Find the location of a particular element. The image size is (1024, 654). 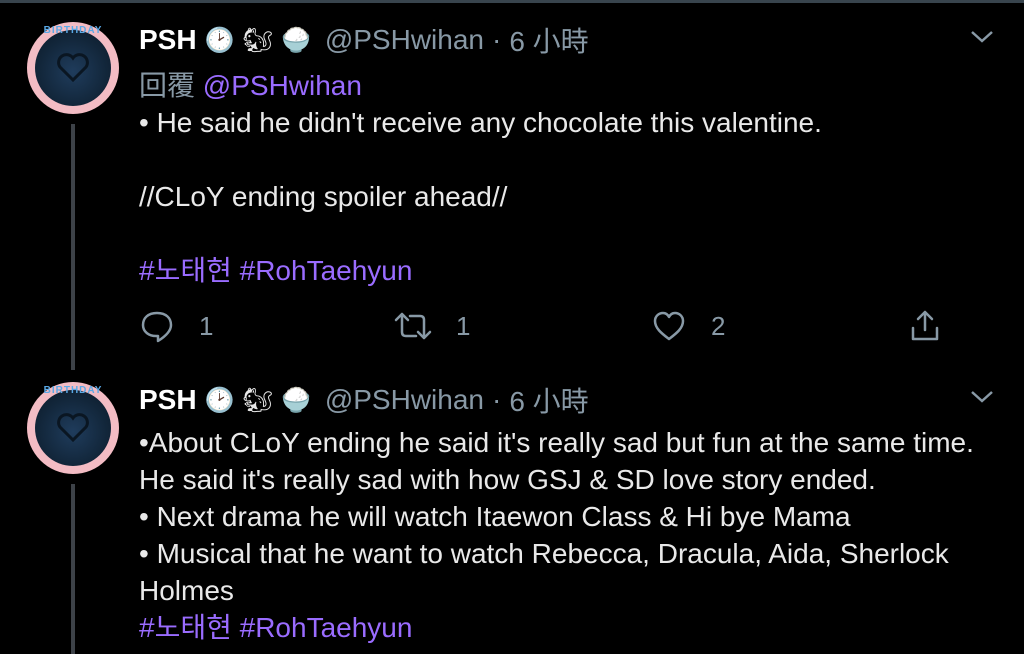

reply-prefix: 回覆 is located at coordinates (167, 85).